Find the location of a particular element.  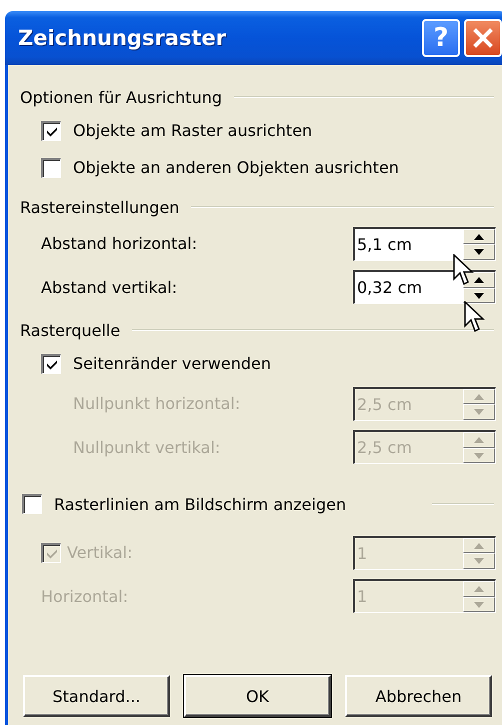

group-heading: Rastereinstellungen is located at coordinates (100, 207).